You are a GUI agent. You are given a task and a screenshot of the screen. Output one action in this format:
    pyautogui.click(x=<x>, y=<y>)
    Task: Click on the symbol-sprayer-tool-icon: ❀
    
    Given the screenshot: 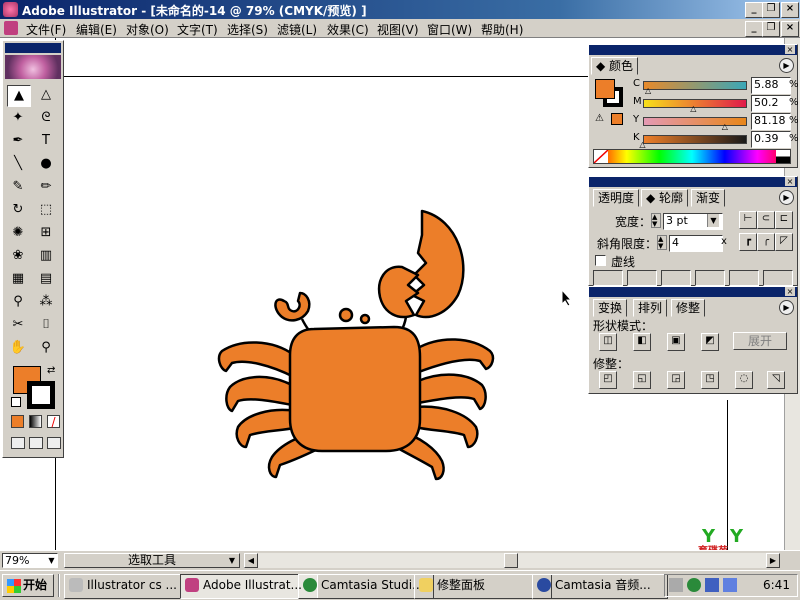 What is the action you would take?
    pyautogui.click(x=18, y=256)
    